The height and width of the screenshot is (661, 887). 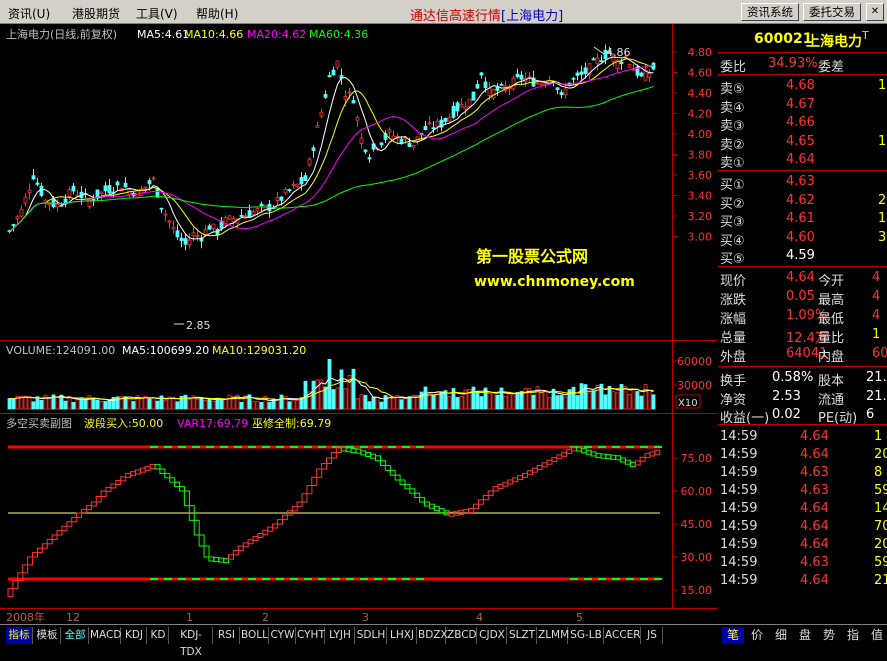 What do you see at coordinates (96, 13) in the screenshot?
I see `menu-hk-futures: 港股期货` at bounding box center [96, 13].